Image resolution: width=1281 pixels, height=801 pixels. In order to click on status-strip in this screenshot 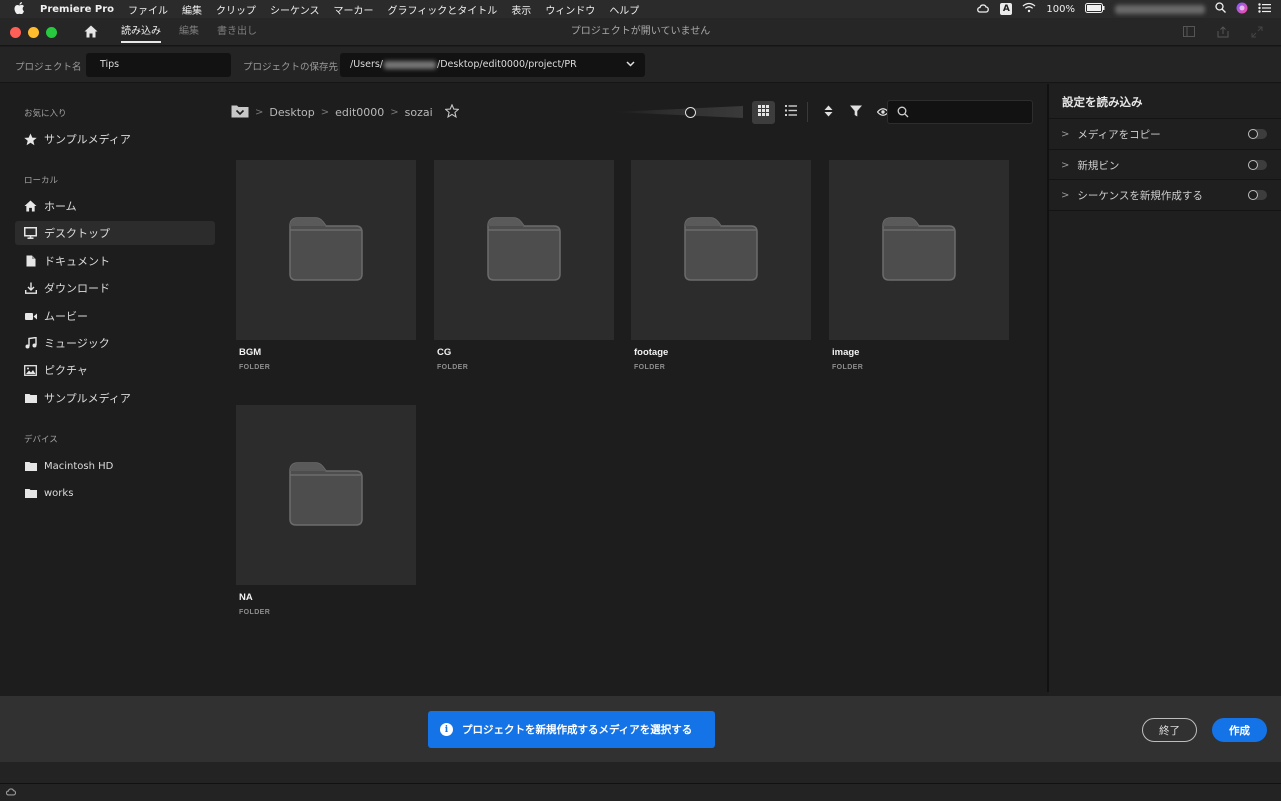, I will do `click(640, 781)`.